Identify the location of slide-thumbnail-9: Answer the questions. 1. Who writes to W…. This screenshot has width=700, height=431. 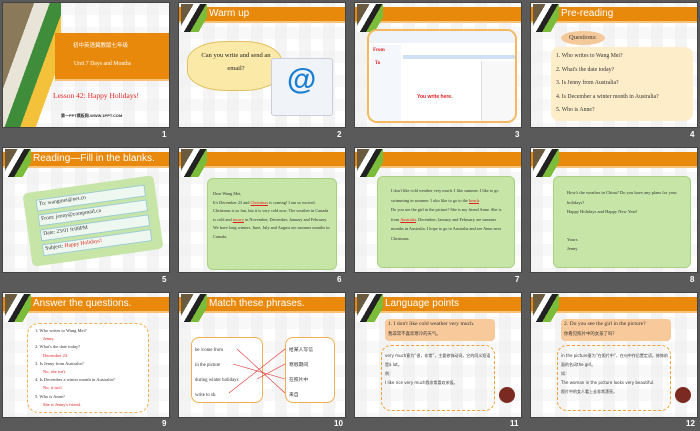
(86, 355).